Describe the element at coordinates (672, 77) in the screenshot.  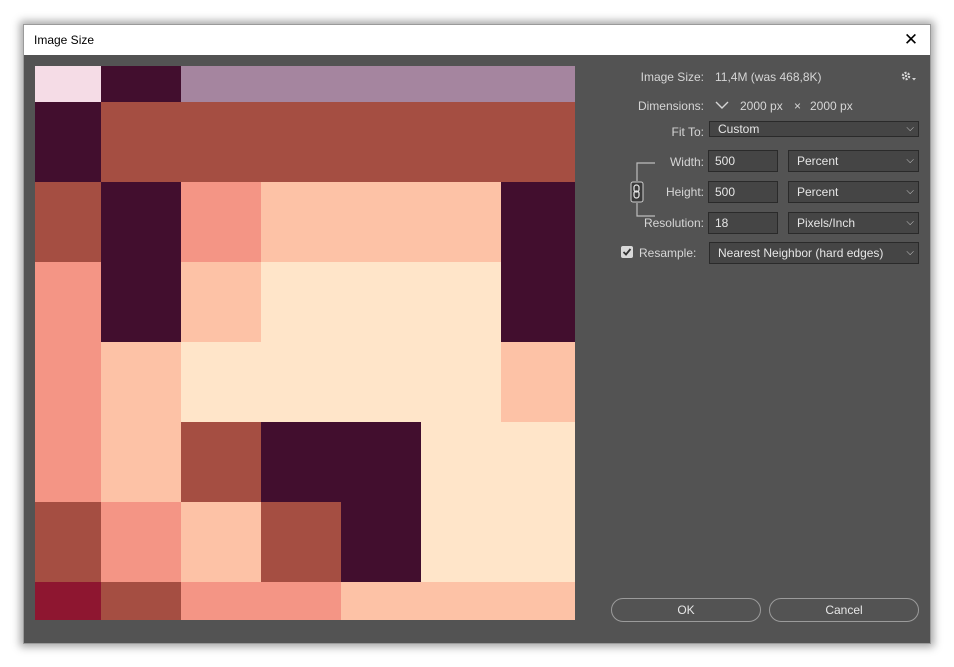
I see `image-size-label: Image Size:` at that location.